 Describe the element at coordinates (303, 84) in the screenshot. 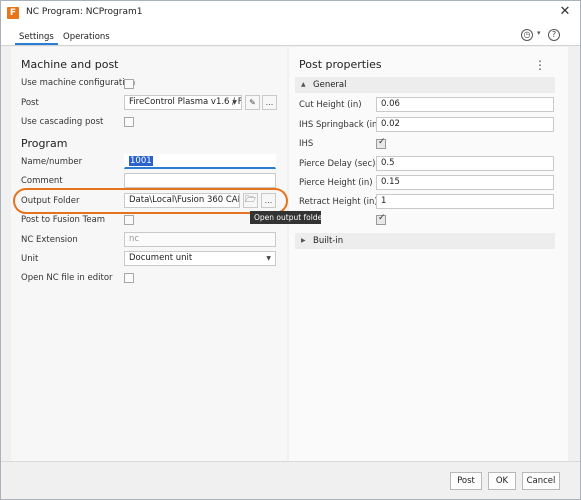

I see `collapse-arrow-icon: ▲` at that location.